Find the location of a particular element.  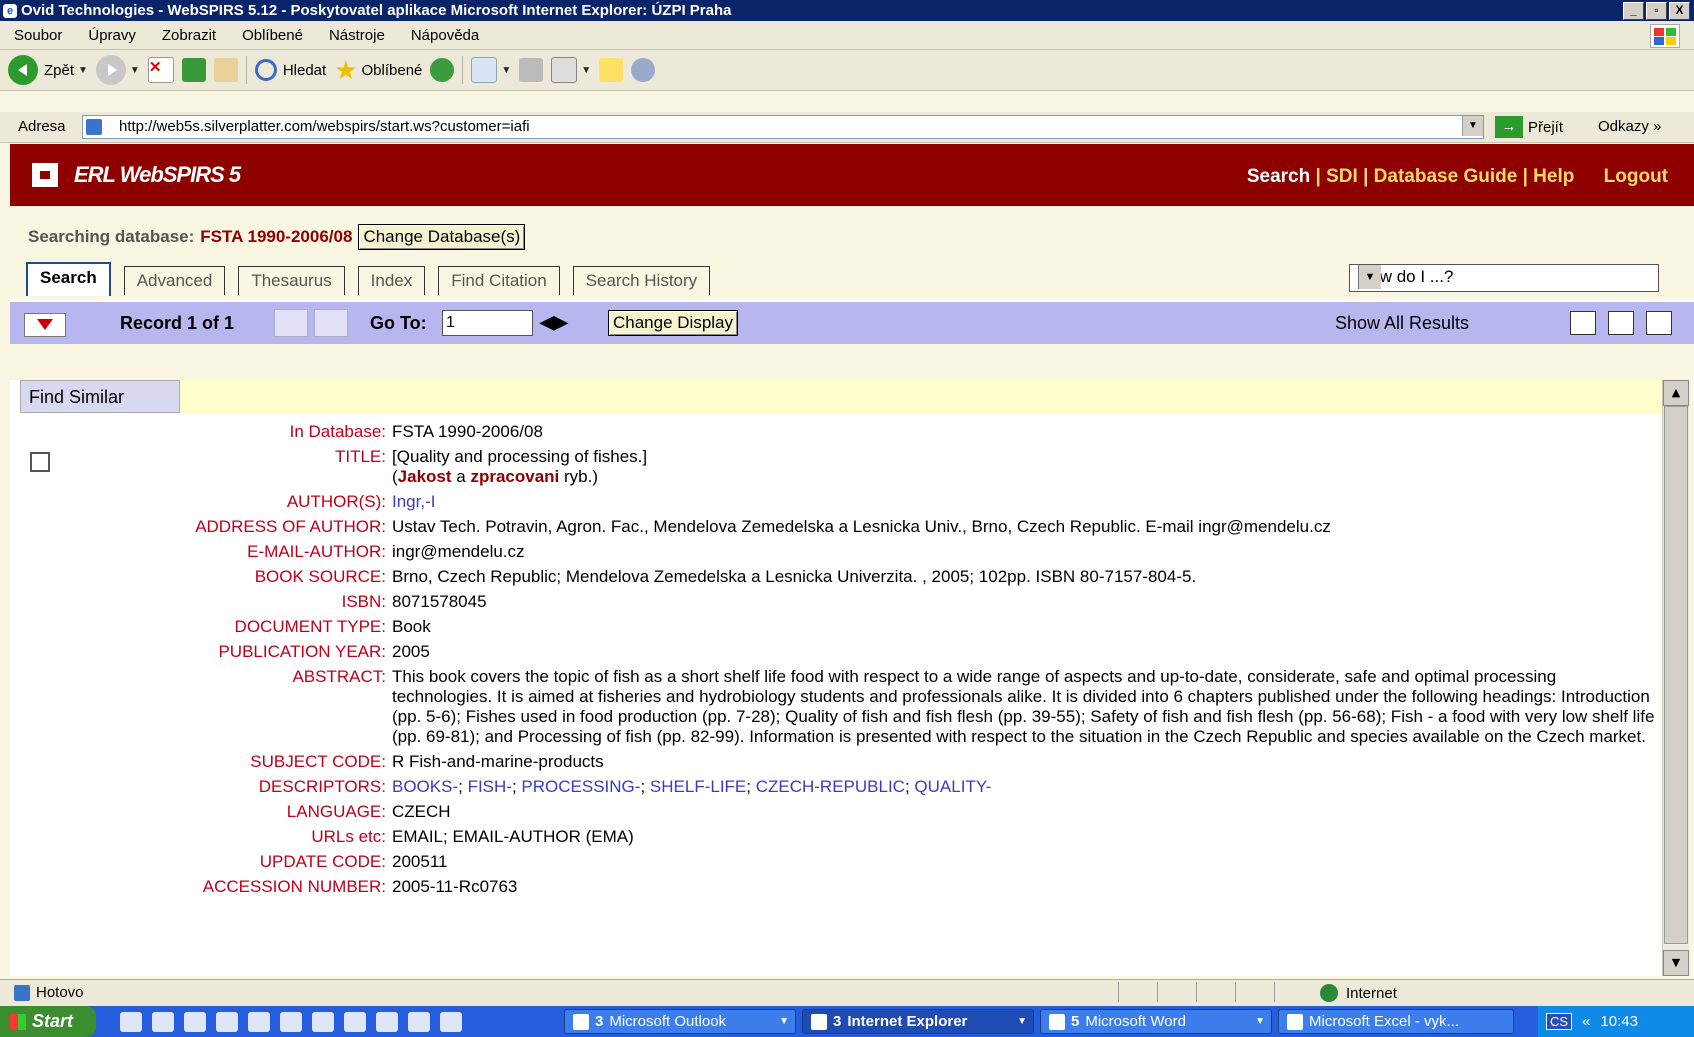

media-icon is located at coordinates (442, 70).